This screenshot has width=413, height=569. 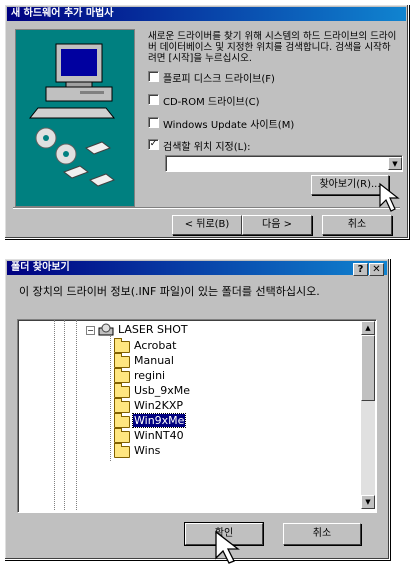 I want to click on wizard-illustration, so click(x=75, y=118).